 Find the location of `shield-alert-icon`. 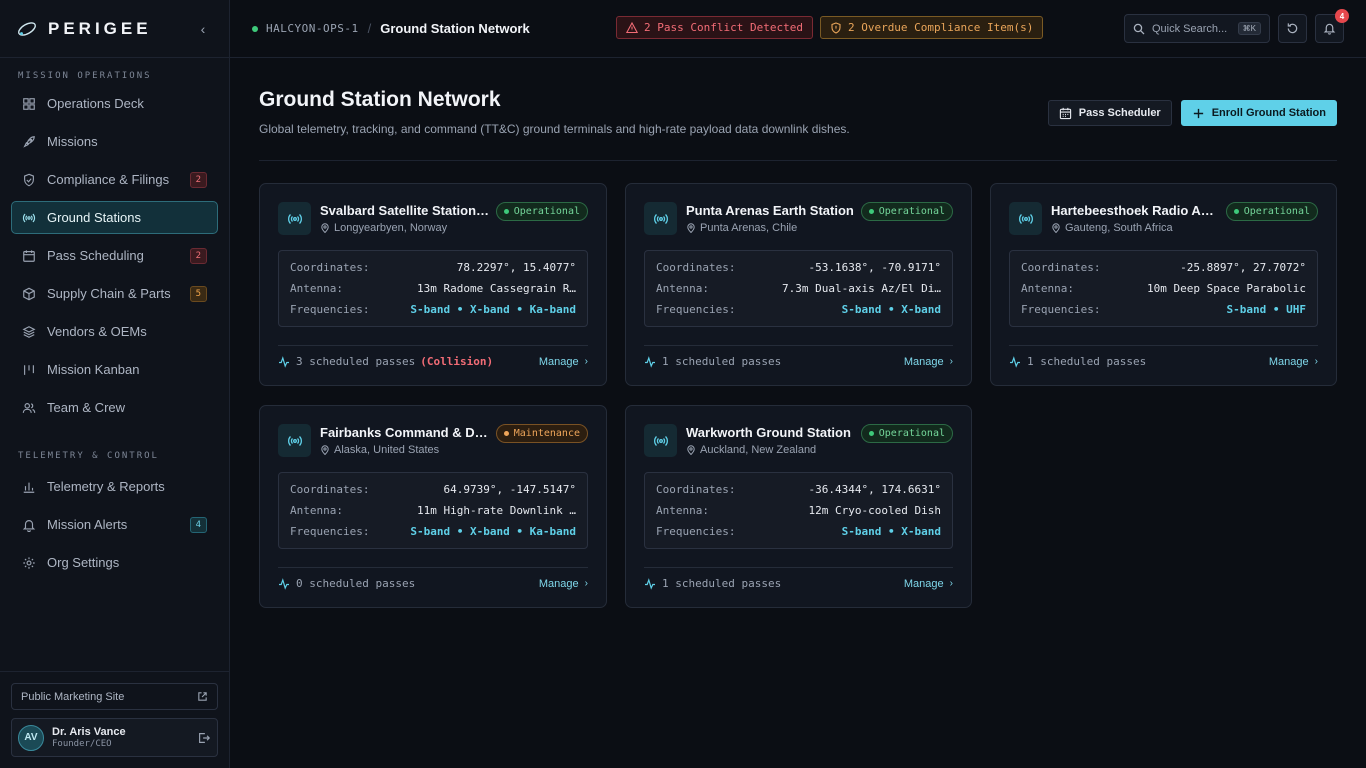

shield-alert-icon is located at coordinates (836, 27).